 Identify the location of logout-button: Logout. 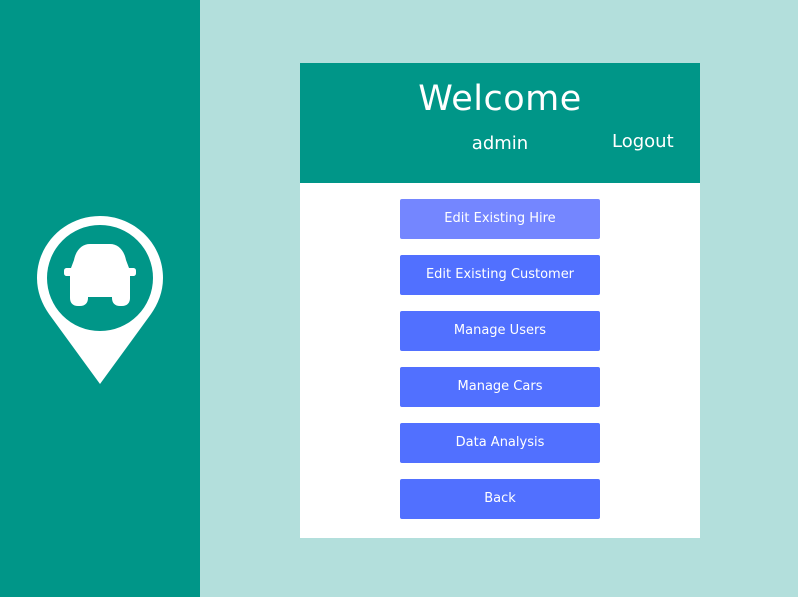
(662, 142).